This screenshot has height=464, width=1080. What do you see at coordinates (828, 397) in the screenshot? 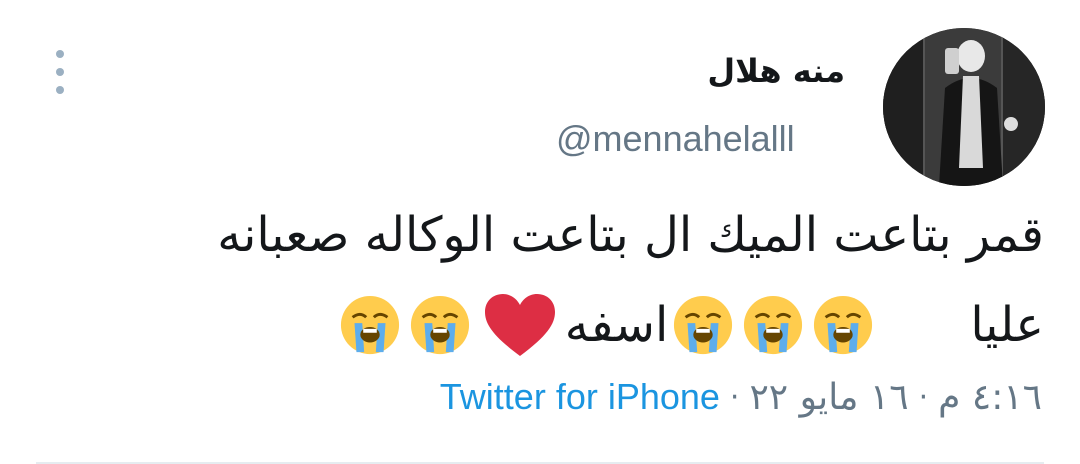
I see `tweet-date: ١٦ مايو ٢٢` at bounding box center [828, 397].